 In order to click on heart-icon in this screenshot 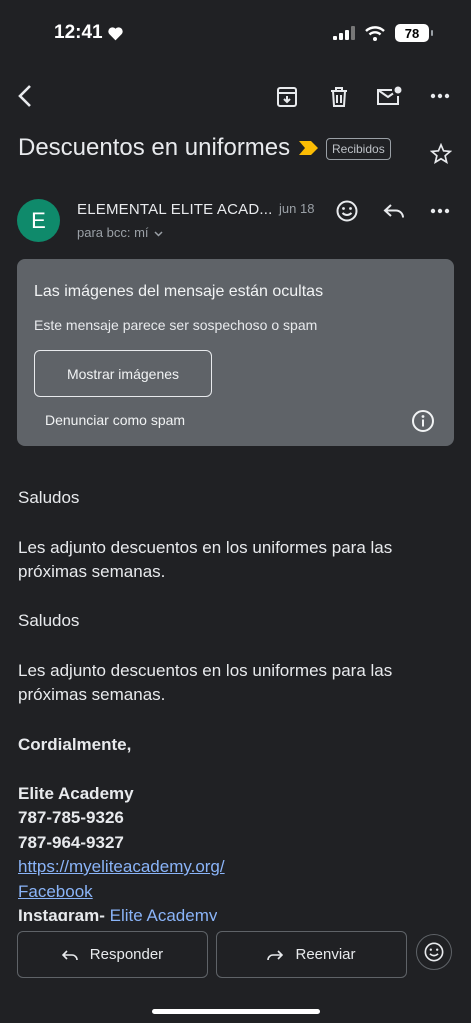, I will do `click(115, 33)`.